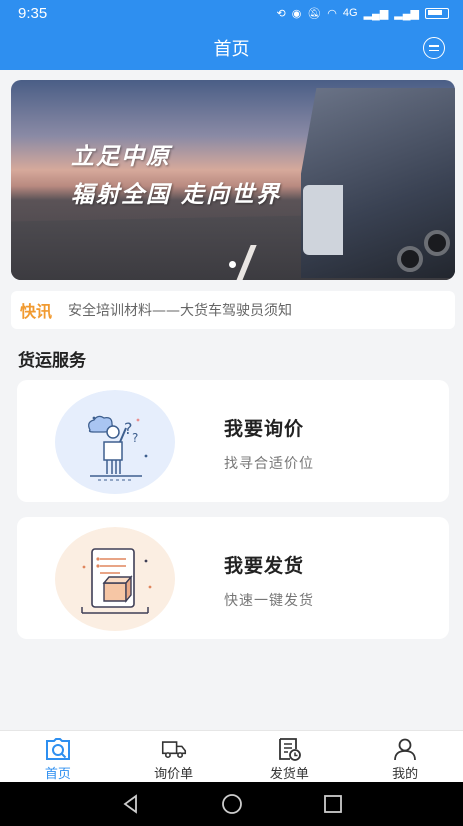 Image resolution: width=463 pixels, height=826 pixels. Describe the element at coordinates (405, 774) in the screenshot. I see `tab-label: 我的` at that location.